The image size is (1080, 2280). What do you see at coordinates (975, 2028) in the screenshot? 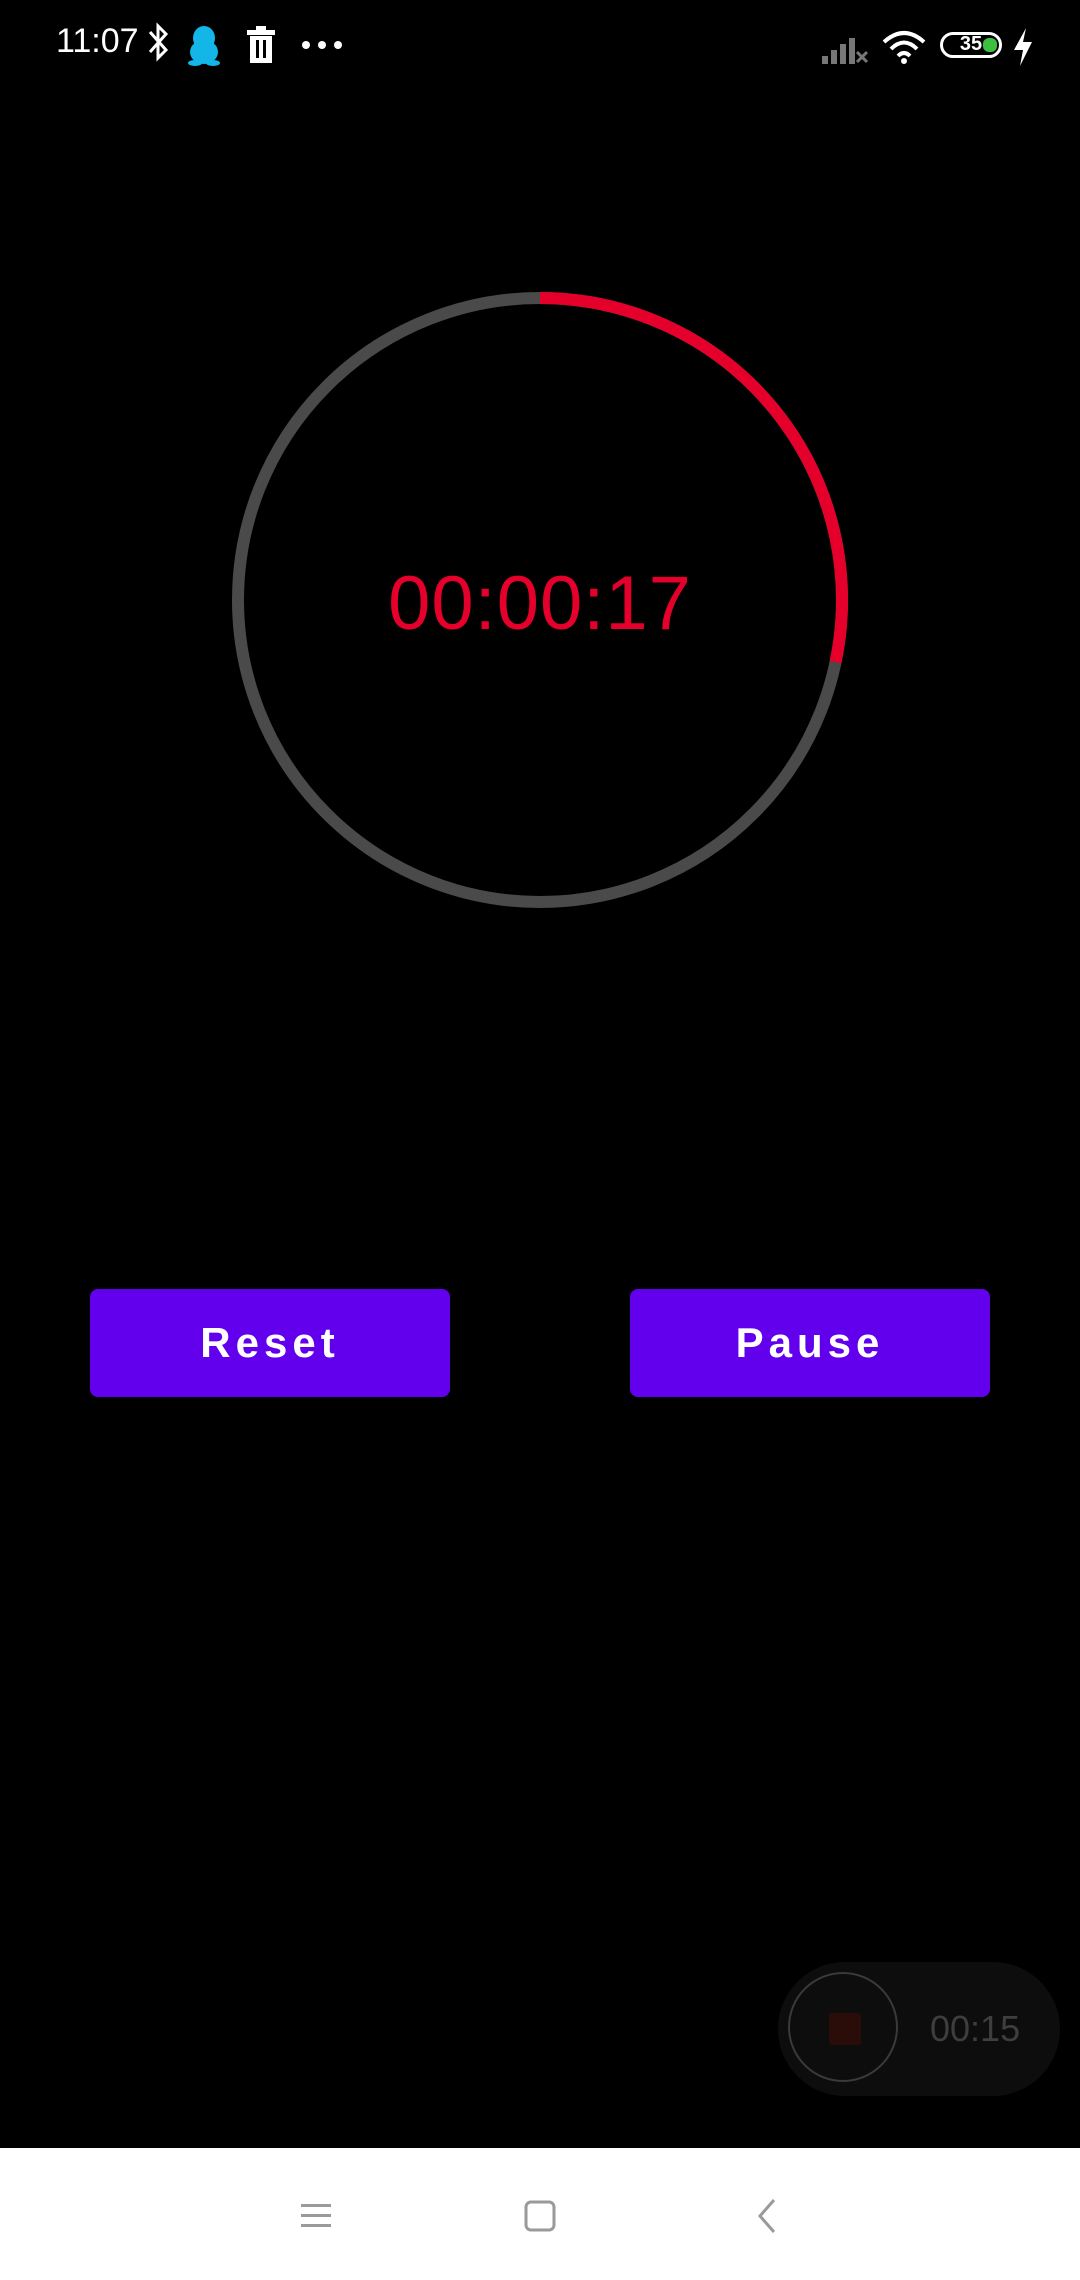
I see `recorder-elapsed-time: 00:15` at bounding box center [975, 2028].